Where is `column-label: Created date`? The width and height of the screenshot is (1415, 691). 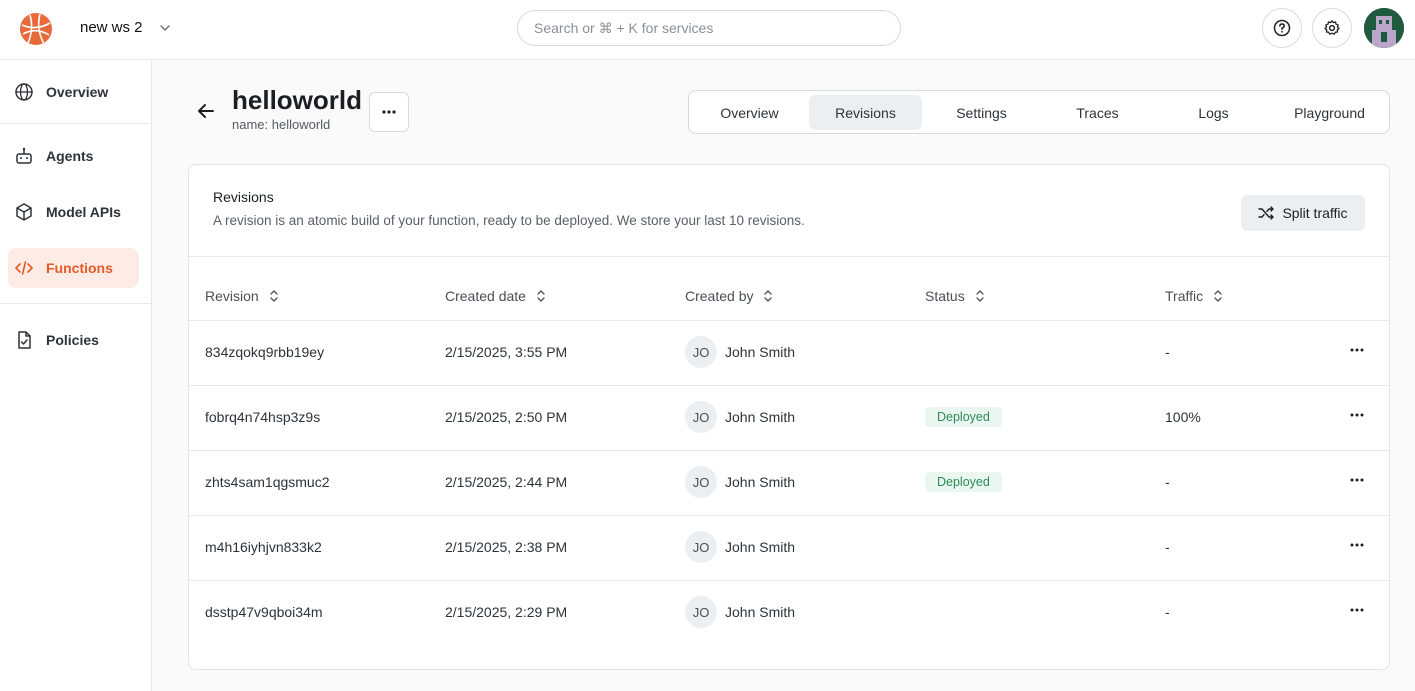 column-label: Created date is located at coordinates (485, 296).